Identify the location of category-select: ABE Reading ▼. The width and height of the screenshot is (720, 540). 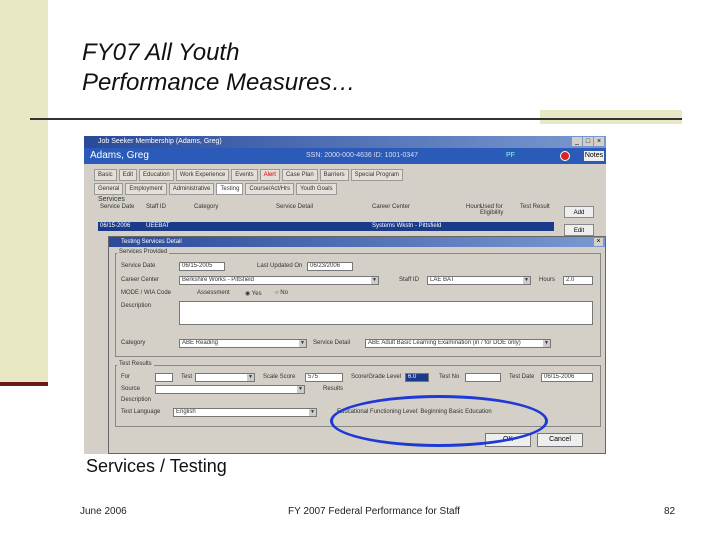
(243, 343).